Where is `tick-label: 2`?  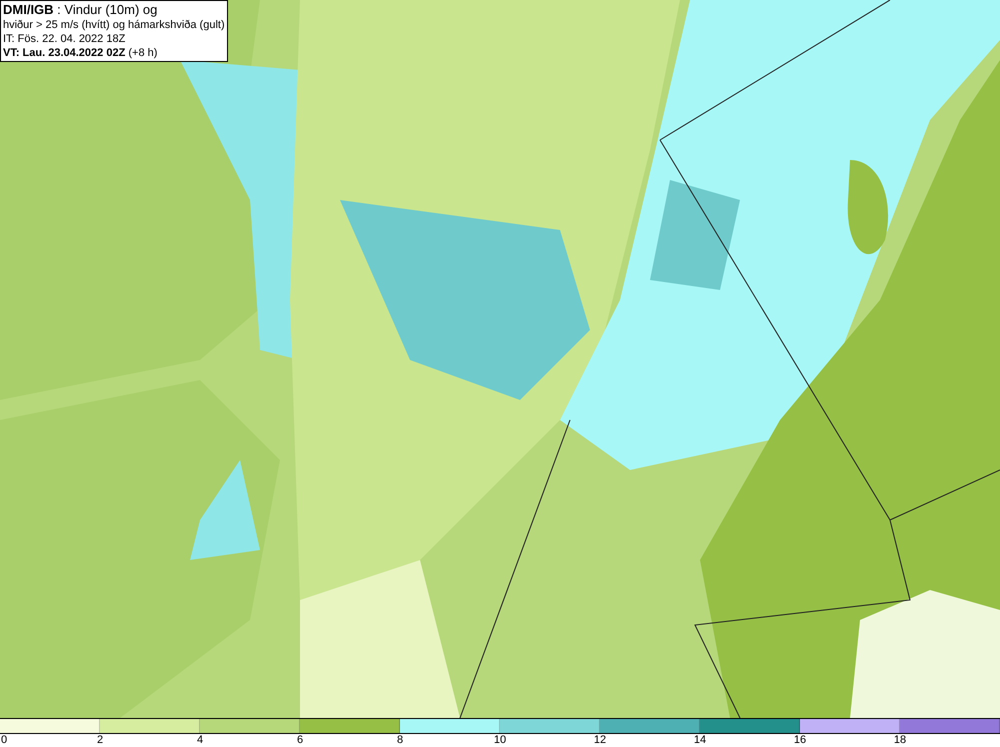
tick-label: 2 is located at coordinates (100, 740).